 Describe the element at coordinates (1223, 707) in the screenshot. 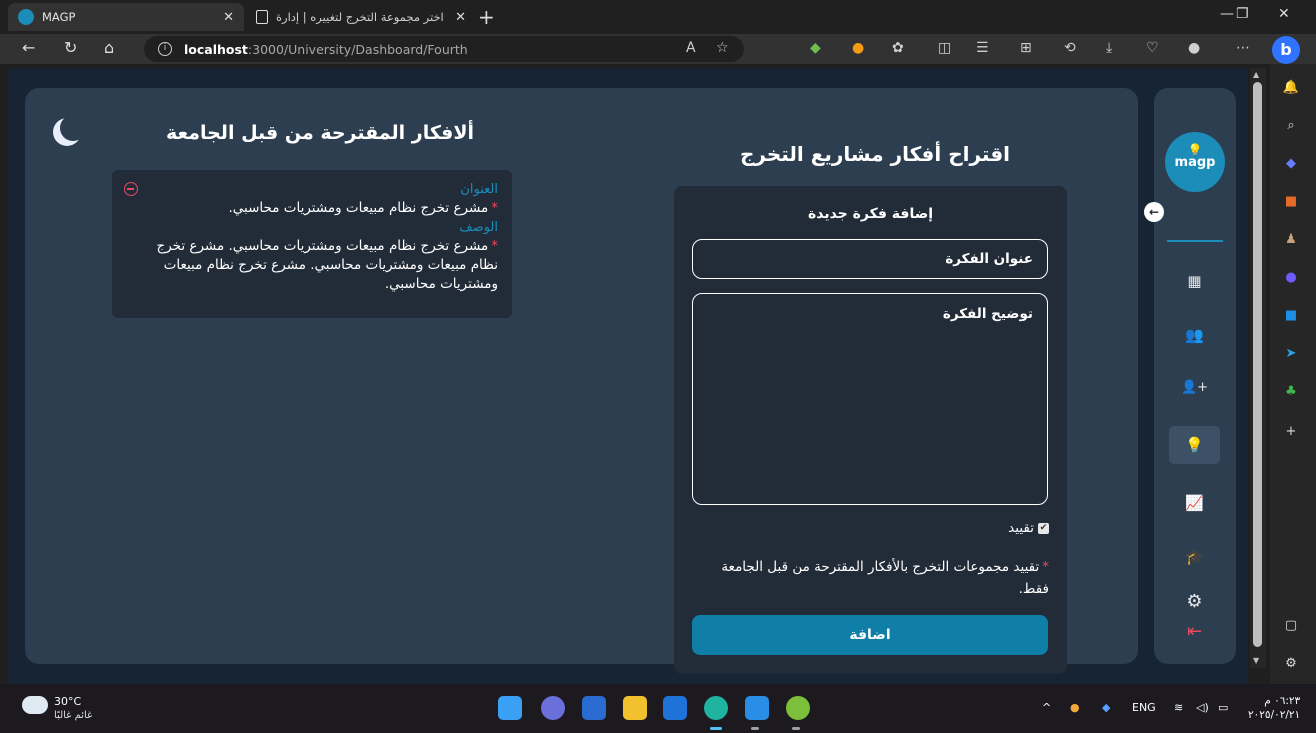

I see `battery-icon: ▭` at that location.